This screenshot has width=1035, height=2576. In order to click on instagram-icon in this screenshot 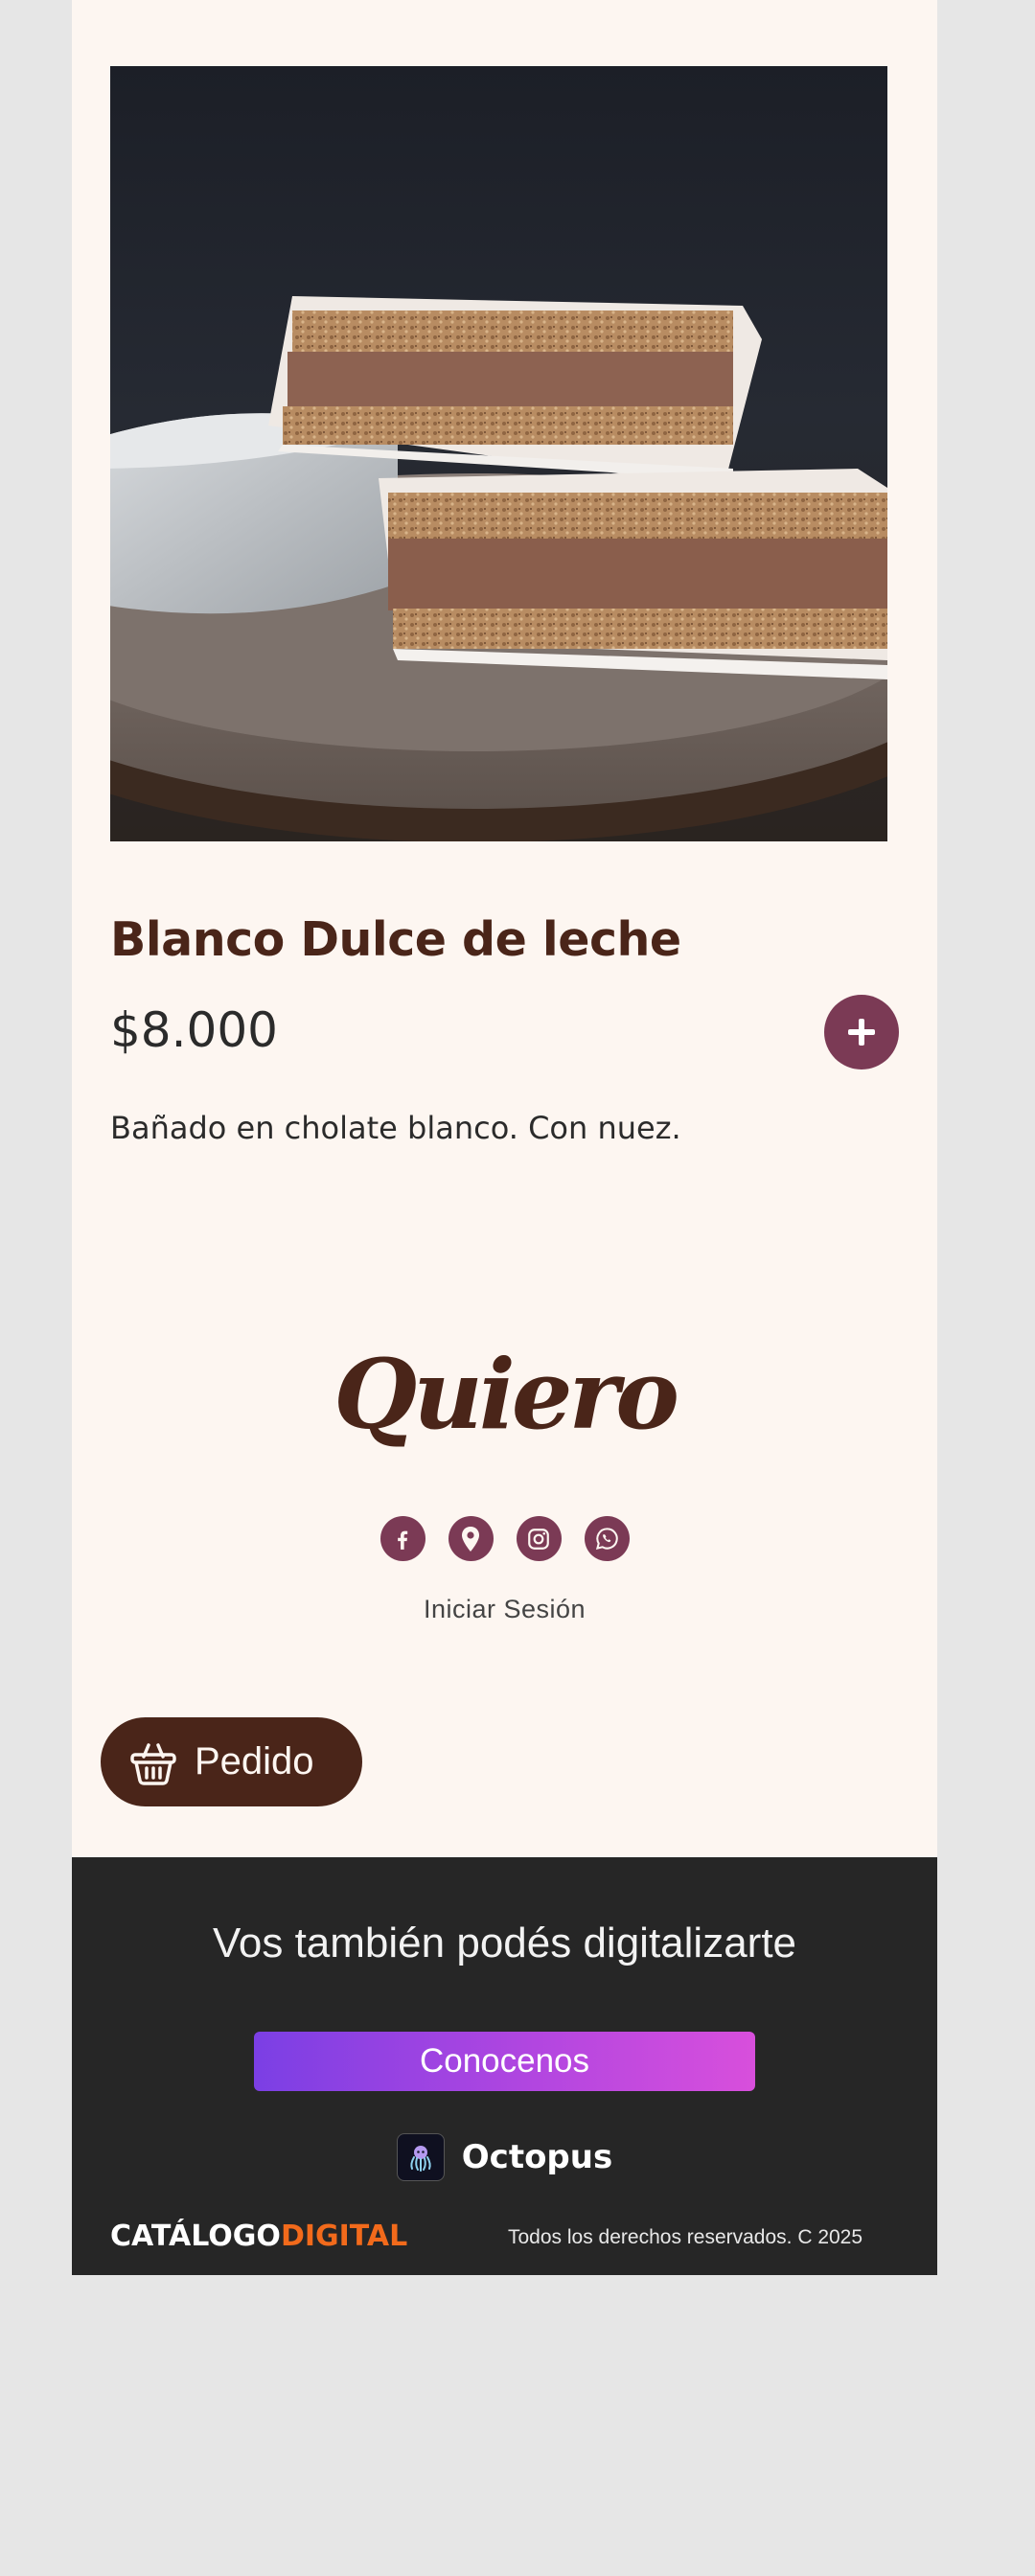, I will do `click(539, 1538)`.